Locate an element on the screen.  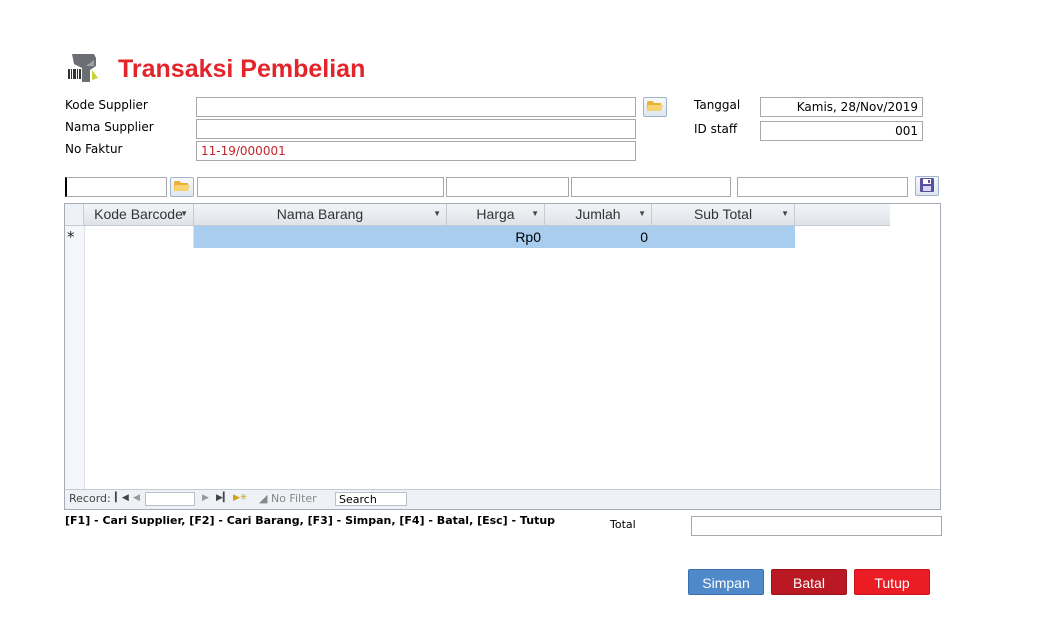
no-filter-indicator: ◢ No Filter is located at coordinates (288, 498).